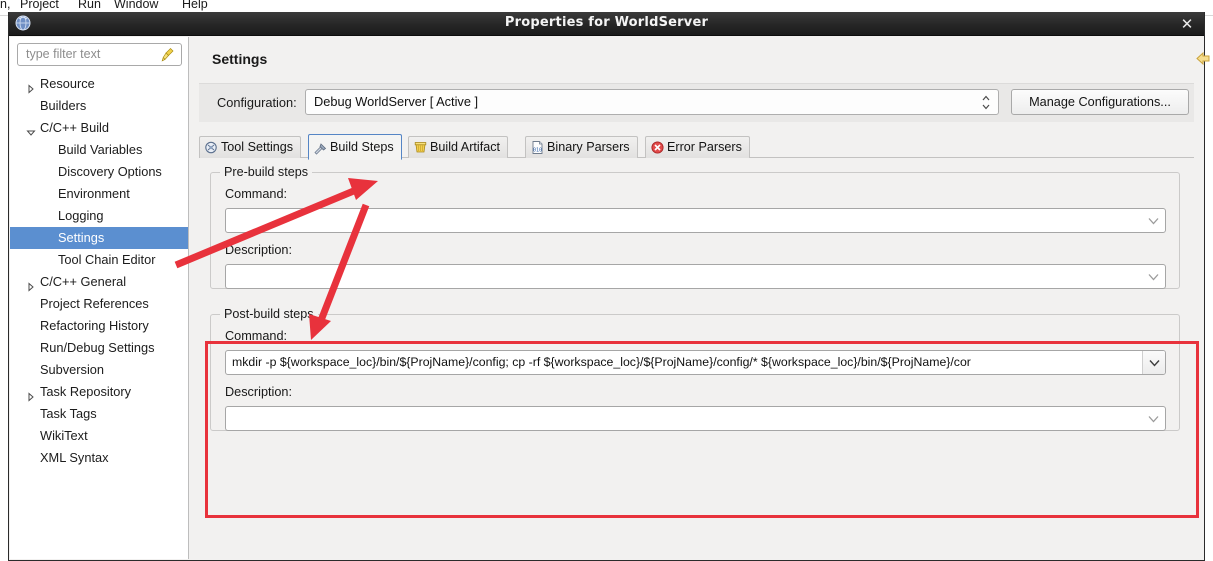  I want to click on tab-label: Build Artifact, so click(465, 147).